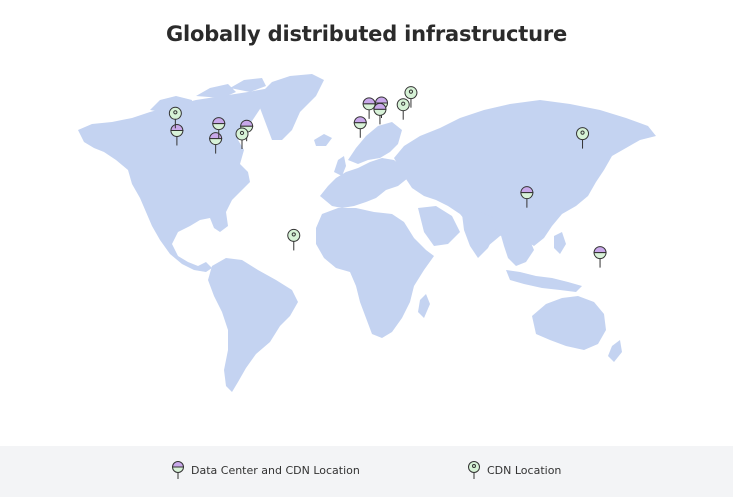  What do you see at coordinates (560, 243) in the screenshot?
I see `philippines` at bounding box center [560, 243].